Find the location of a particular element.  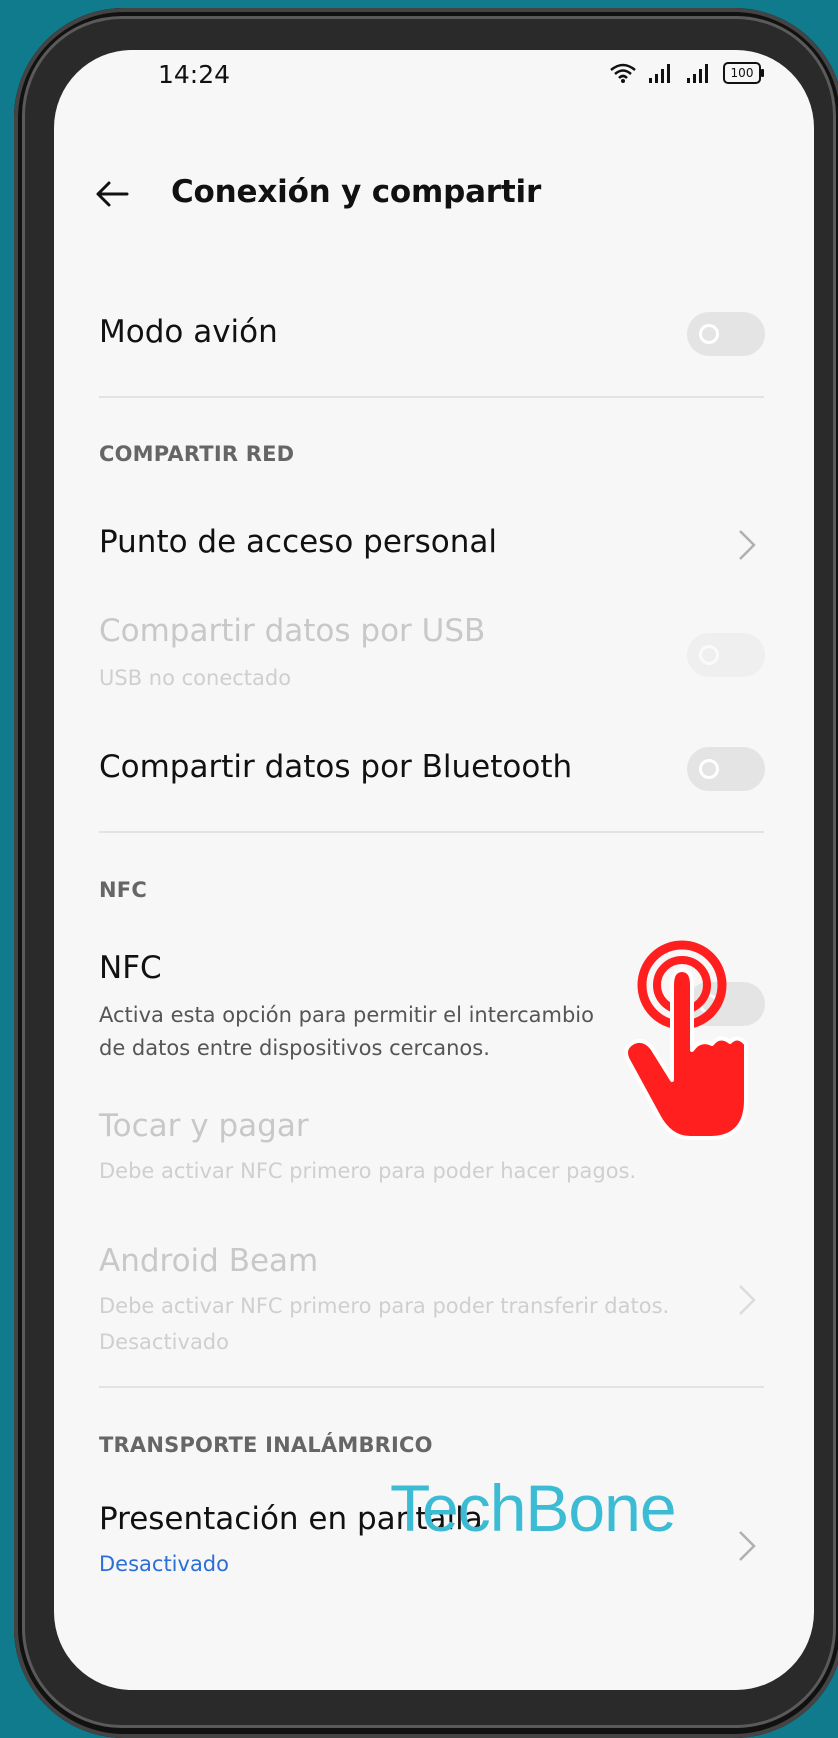

tap-hand-icon is located at coordinates (686, 1040).